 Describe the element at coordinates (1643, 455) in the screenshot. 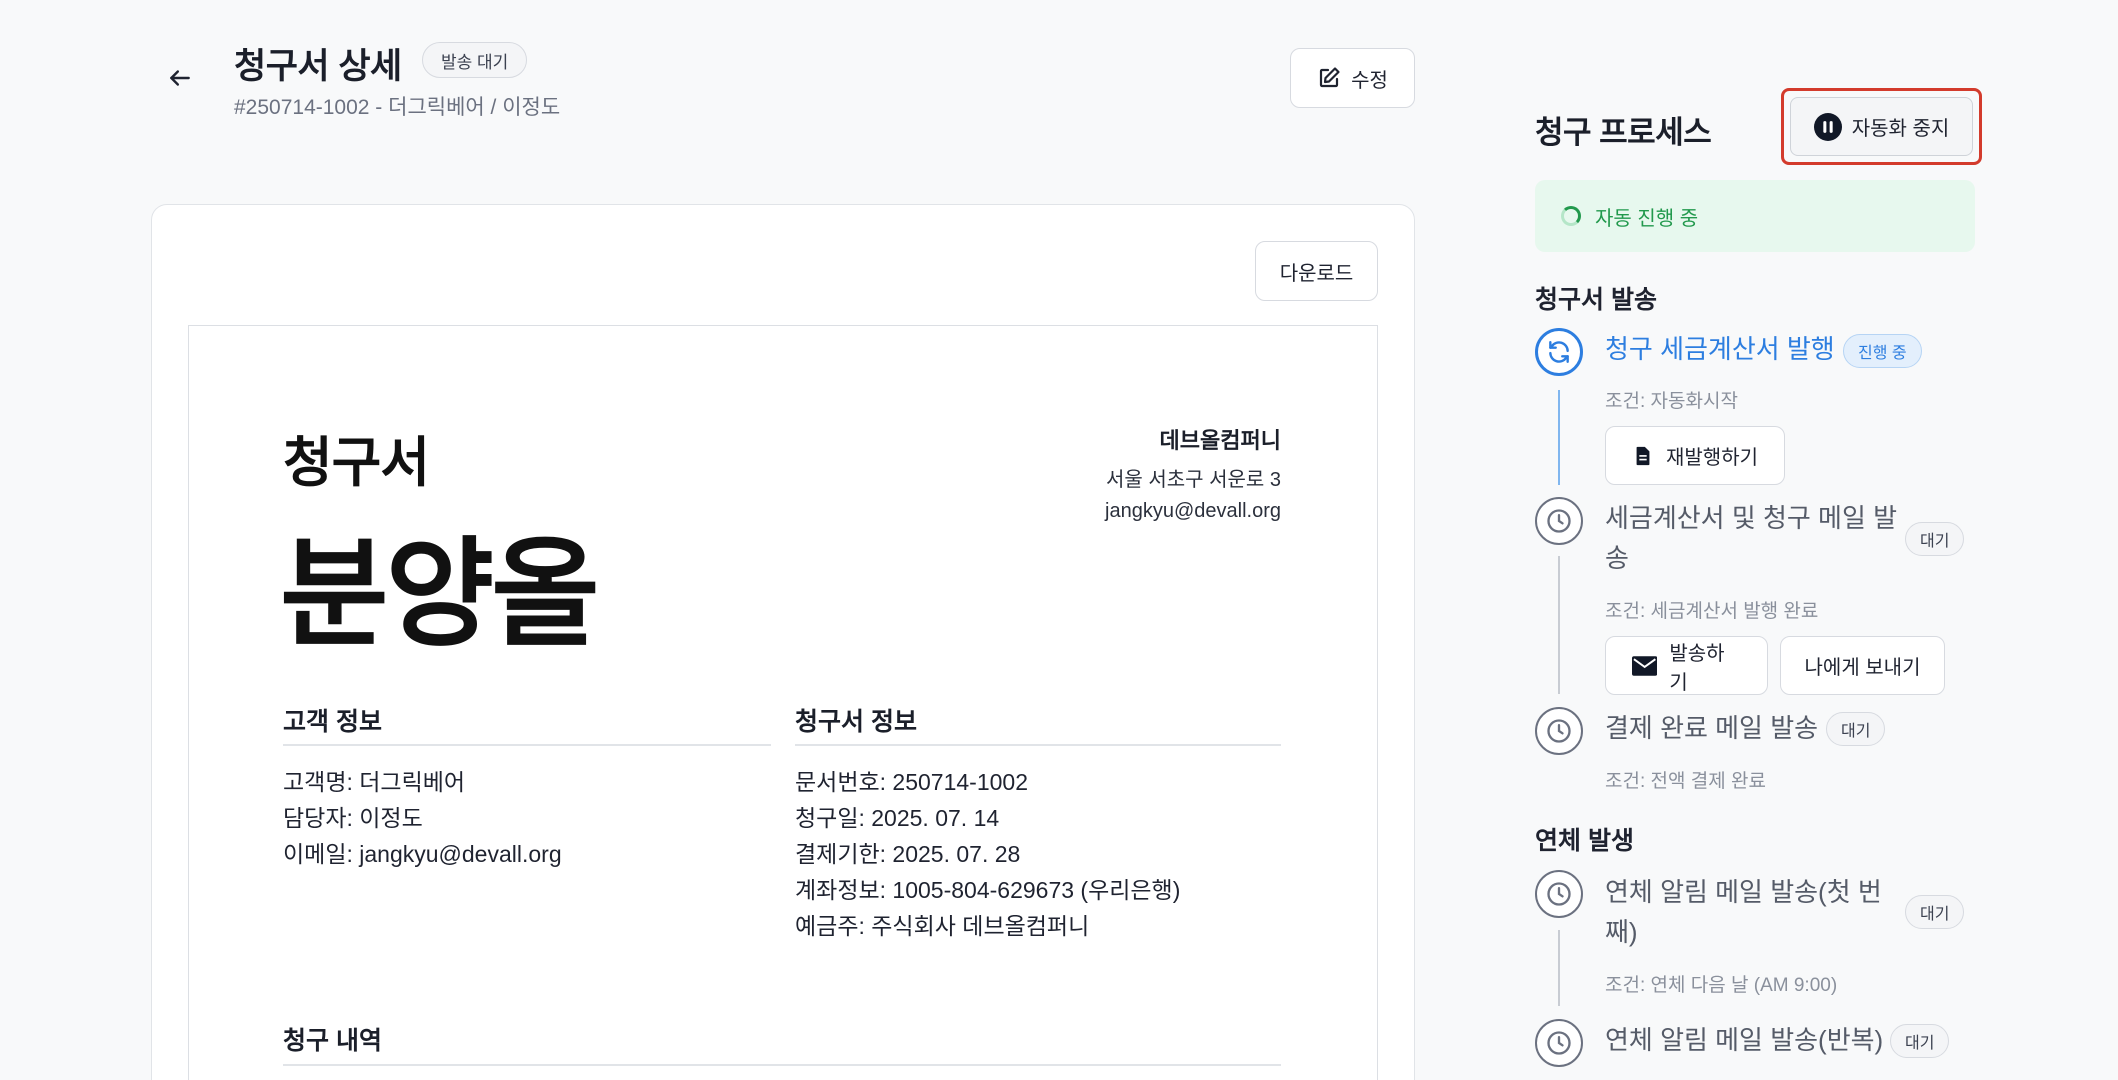

I see `document-icon` at that location.